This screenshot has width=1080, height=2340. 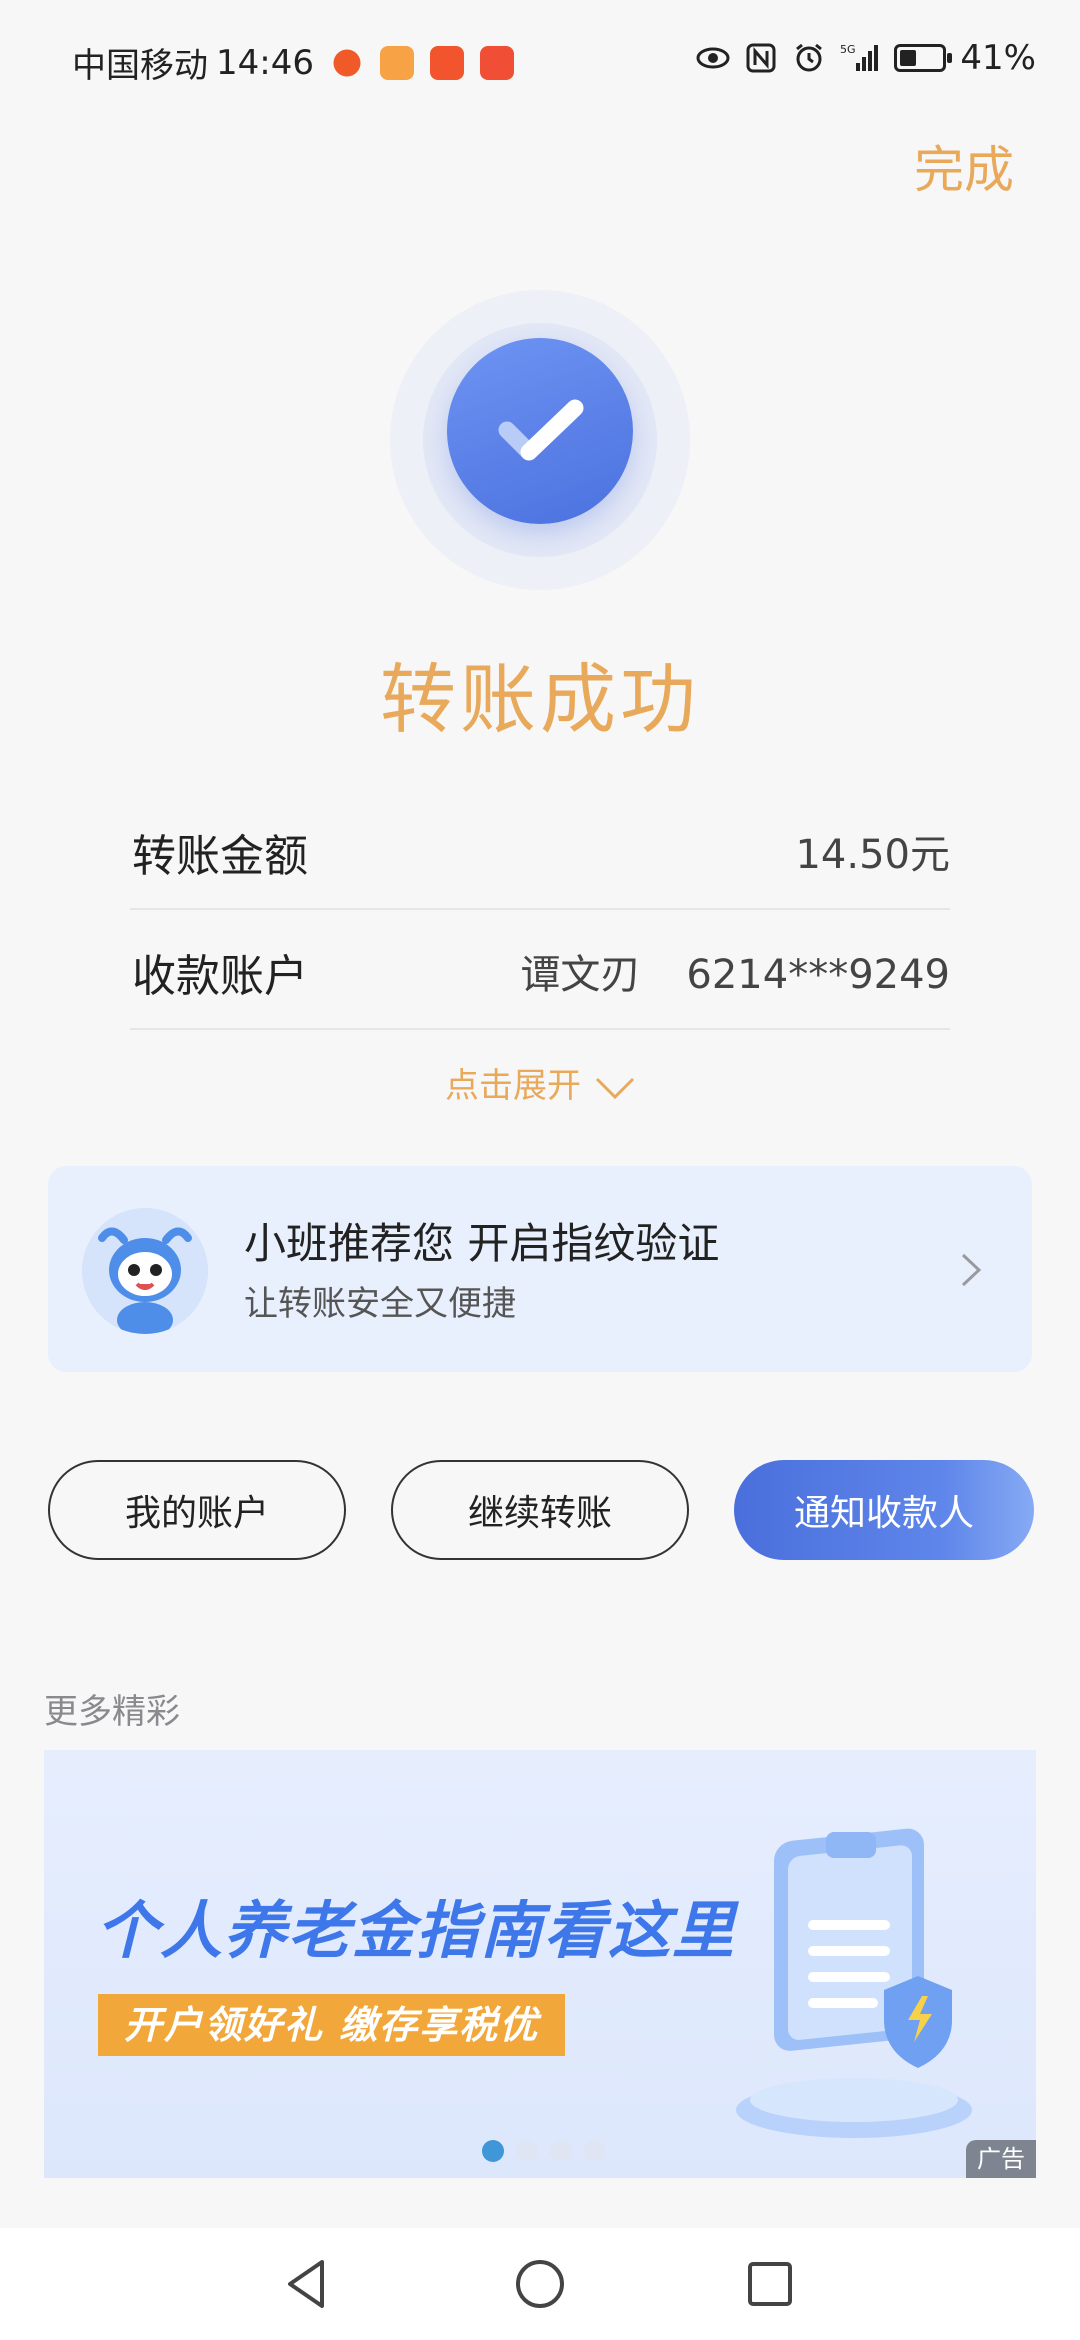 What do you see at coordinates (761, 58) in the screenshot?
I see `nfc-icon` at bounding box center [761, 58].